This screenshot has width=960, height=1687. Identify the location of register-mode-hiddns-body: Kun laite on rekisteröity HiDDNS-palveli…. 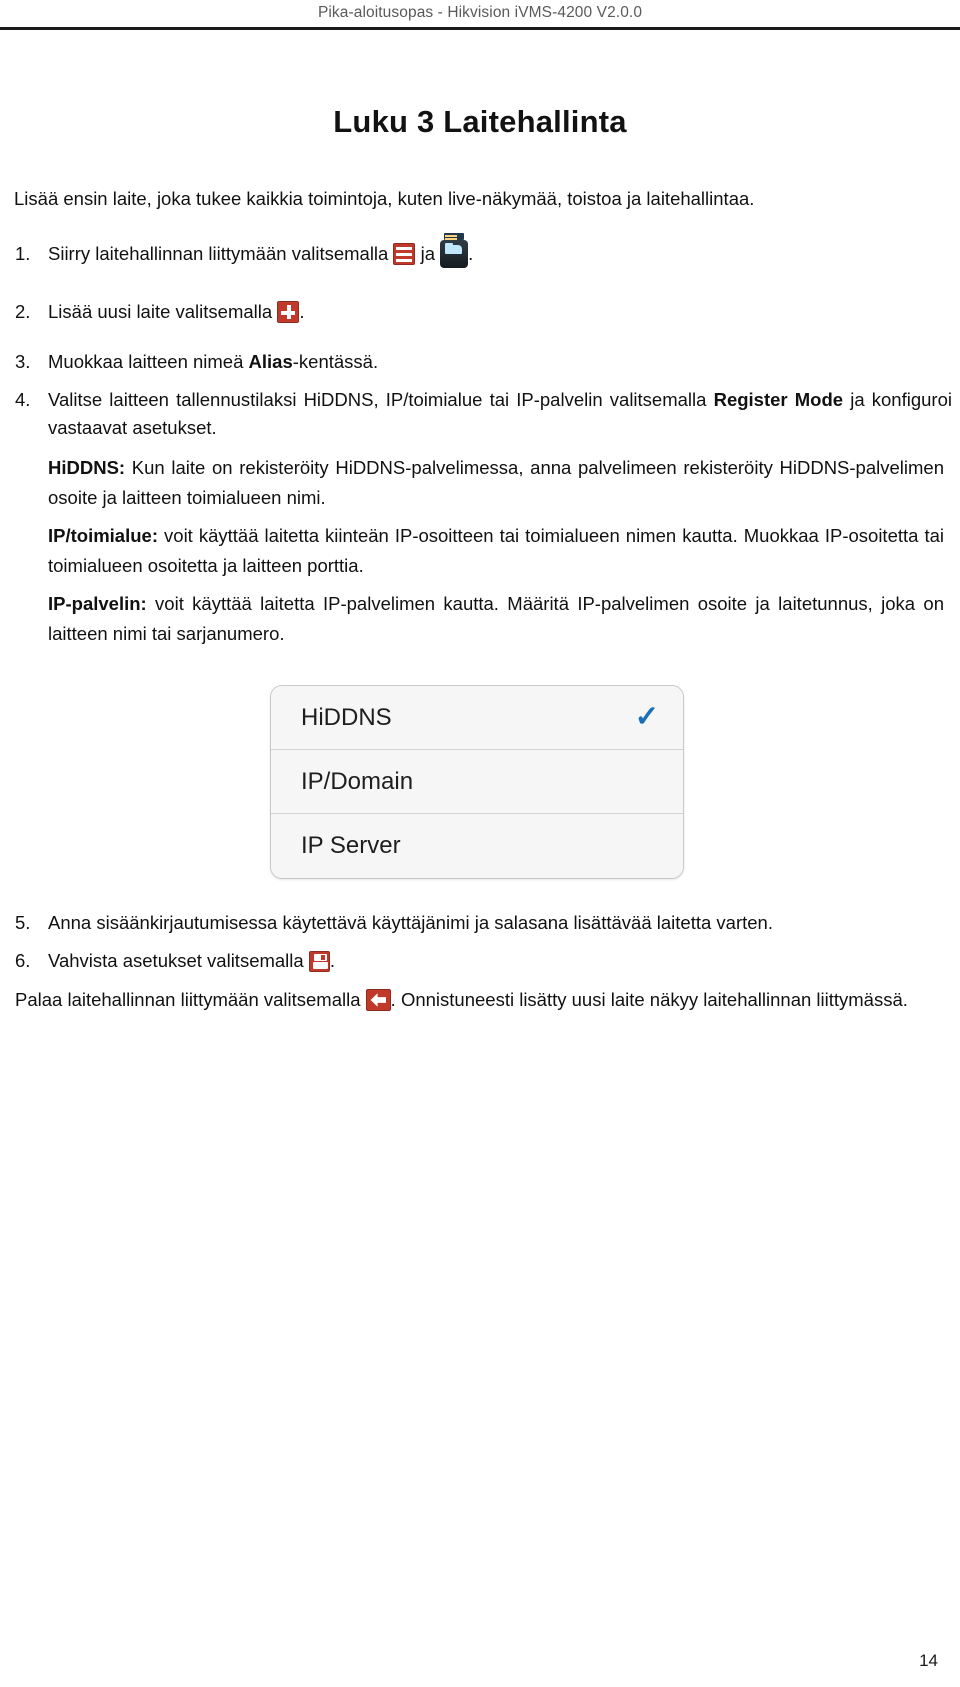
(496, 483).